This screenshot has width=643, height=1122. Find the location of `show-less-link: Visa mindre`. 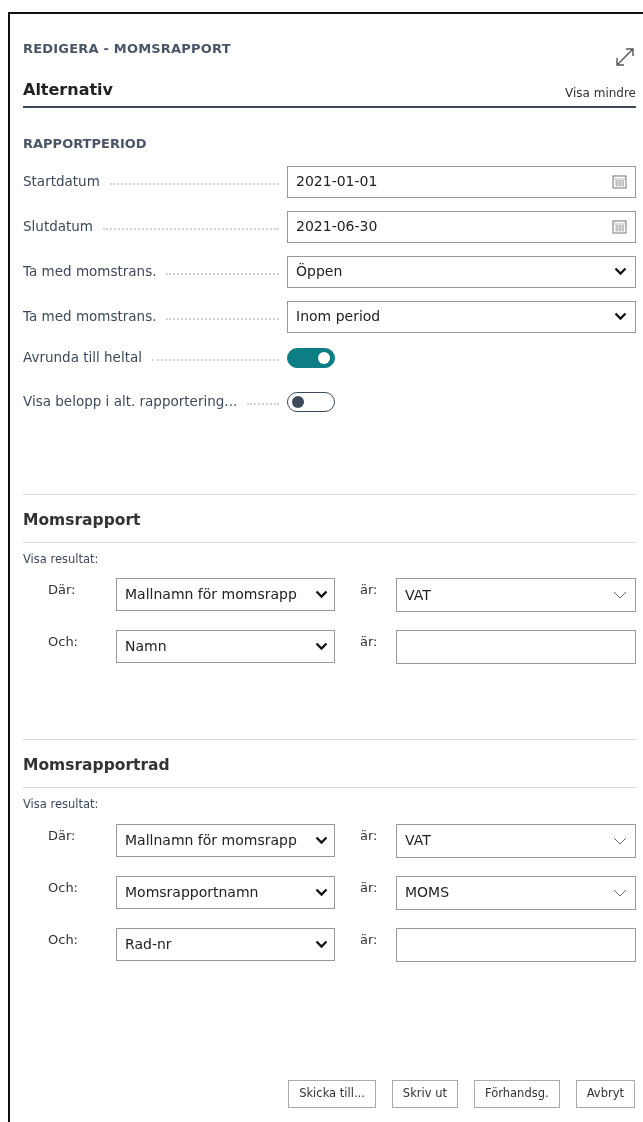

show-less-link: Visa mindre is located at coordinates (600, 93).